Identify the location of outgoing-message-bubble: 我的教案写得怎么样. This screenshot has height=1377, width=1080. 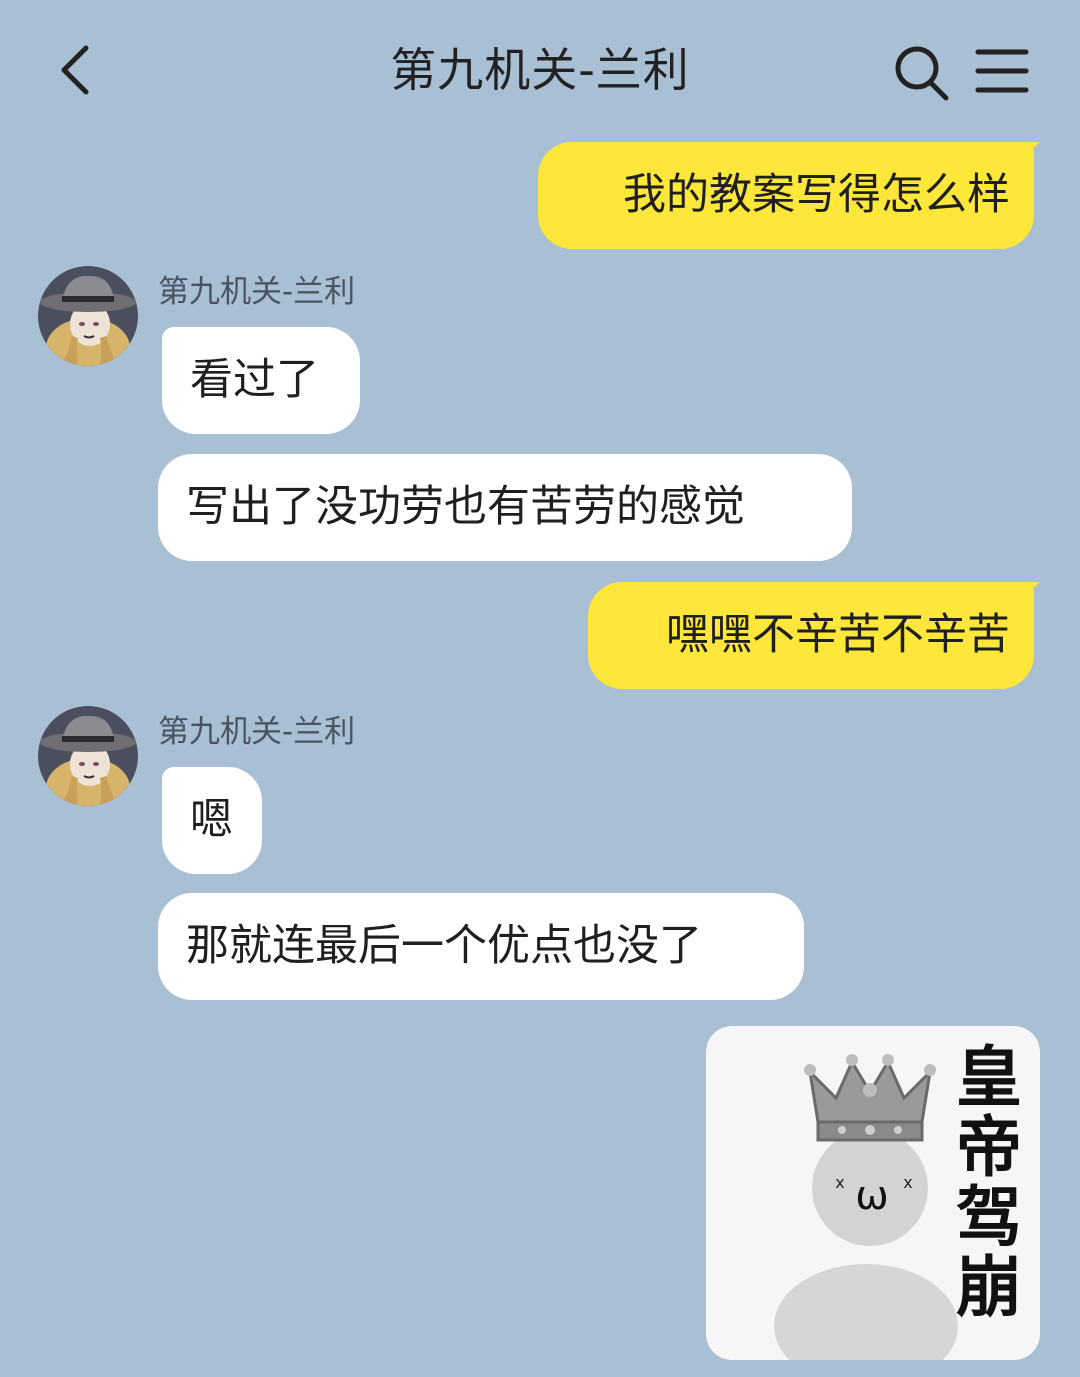
(786, 195).